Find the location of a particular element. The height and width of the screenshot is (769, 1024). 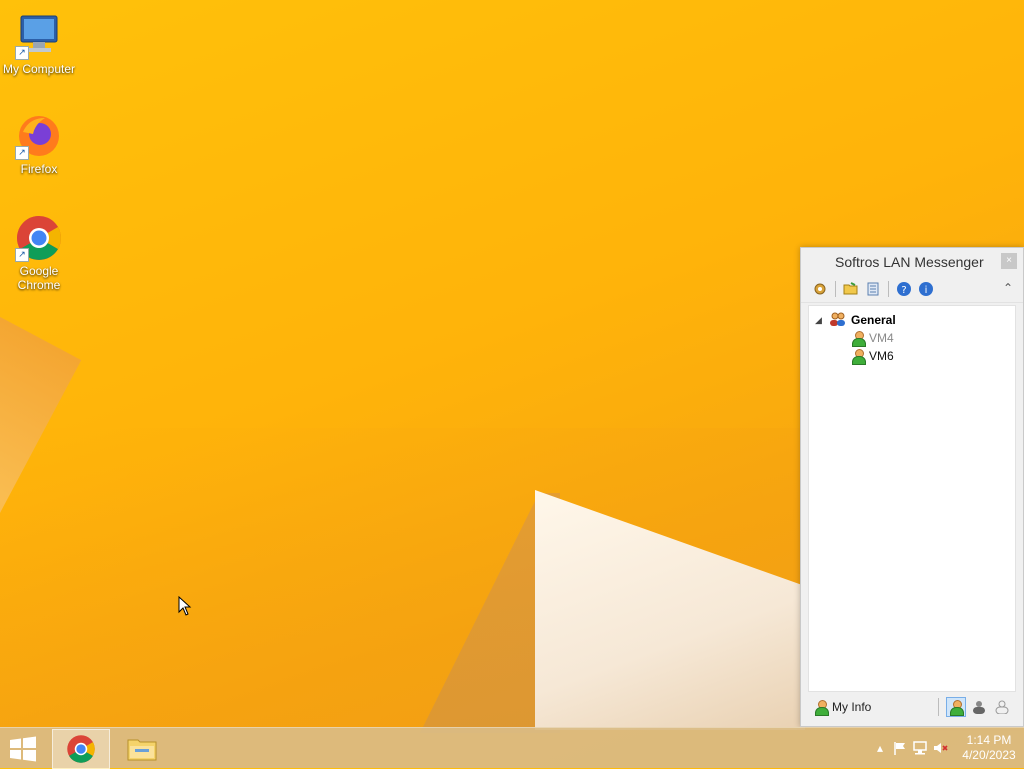

mouse-cursor-icon is located at coordinates (185, 606).